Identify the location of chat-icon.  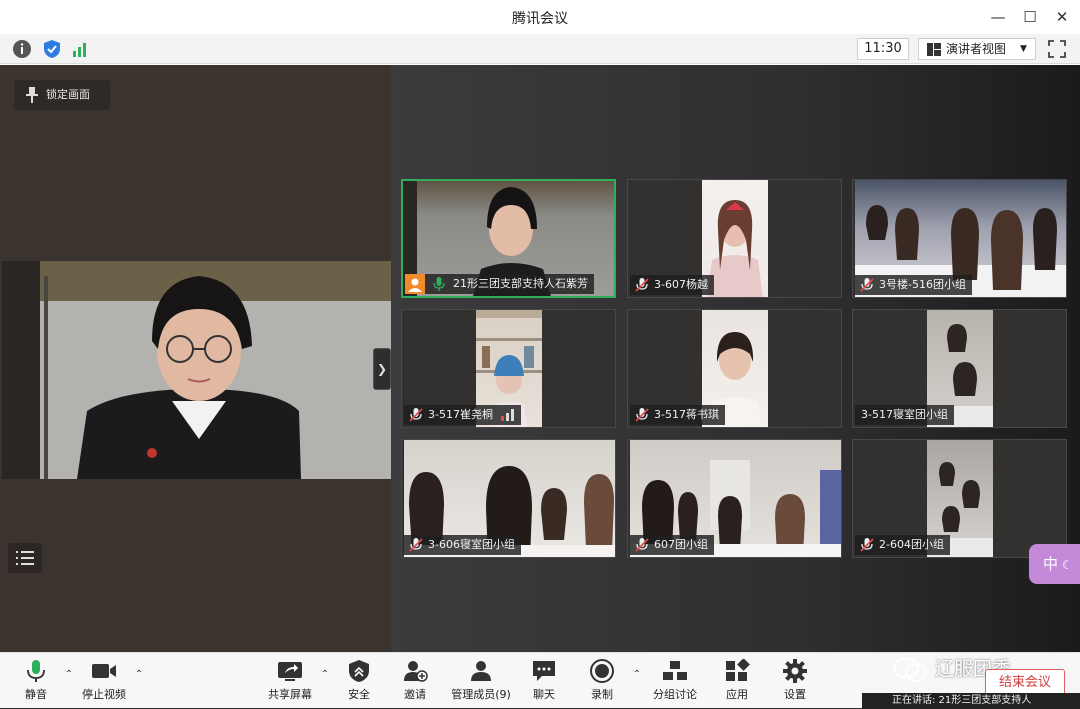
(544, 671).